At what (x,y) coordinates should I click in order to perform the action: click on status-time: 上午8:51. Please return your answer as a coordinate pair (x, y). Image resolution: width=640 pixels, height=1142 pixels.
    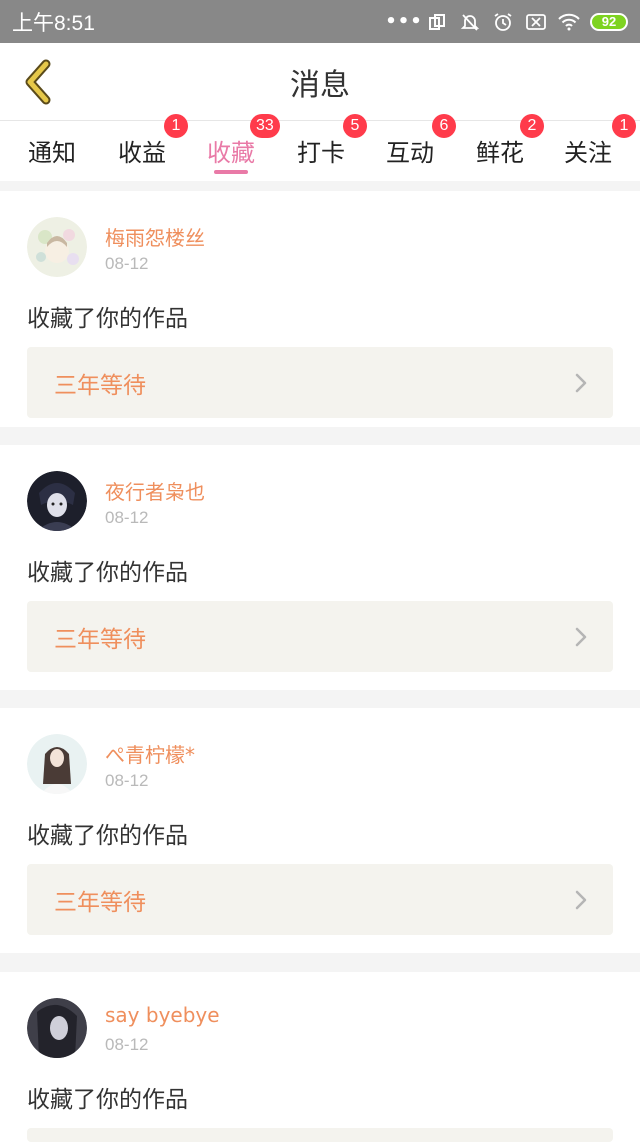
    Looking at the image, I should click on (53, 23).